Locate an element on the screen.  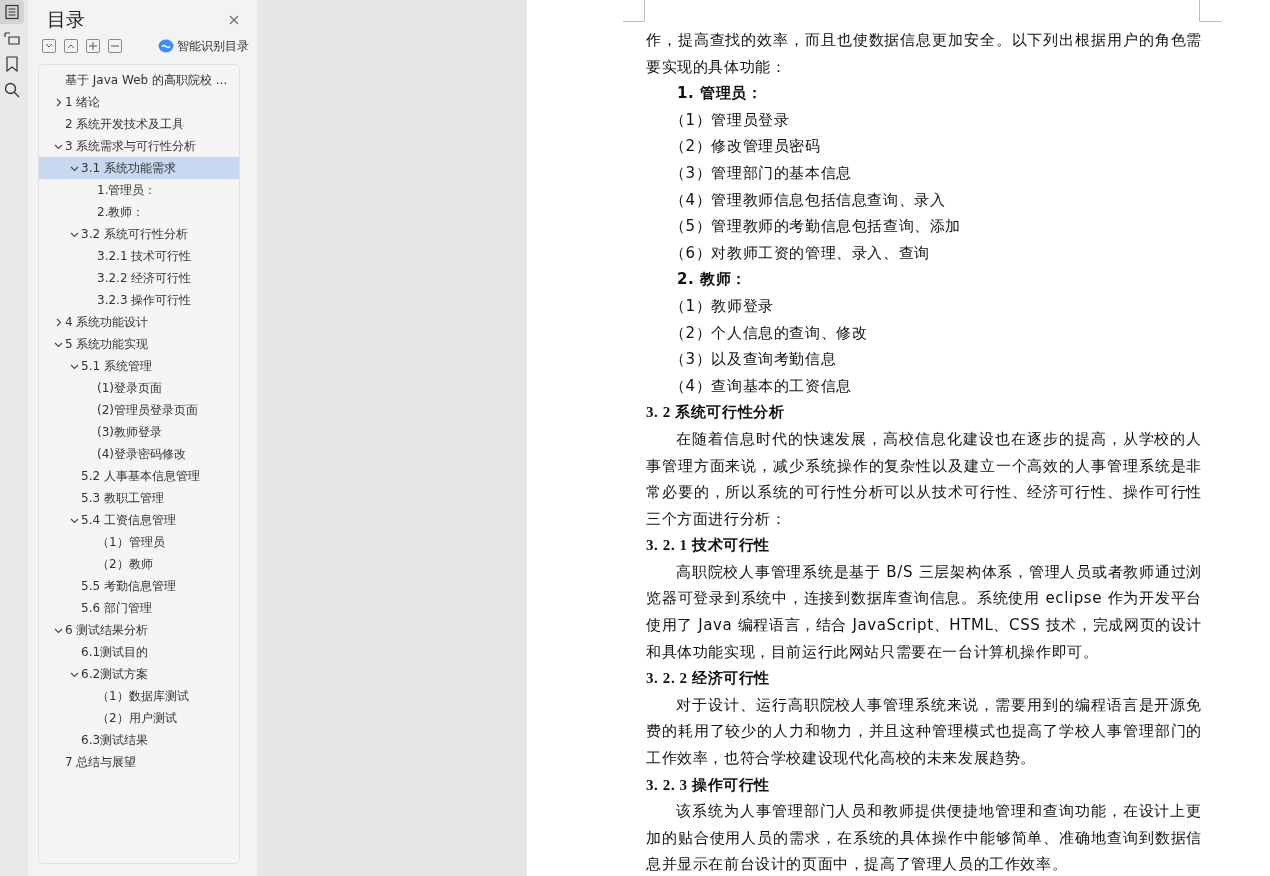
expand-all-button is located at coordinates (49, 46).